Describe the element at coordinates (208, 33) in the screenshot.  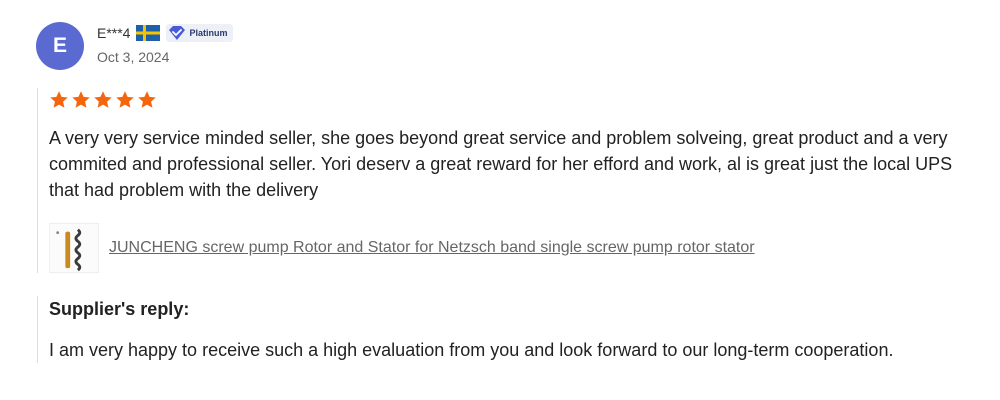
I see `badge-label: Platinum` at that location.